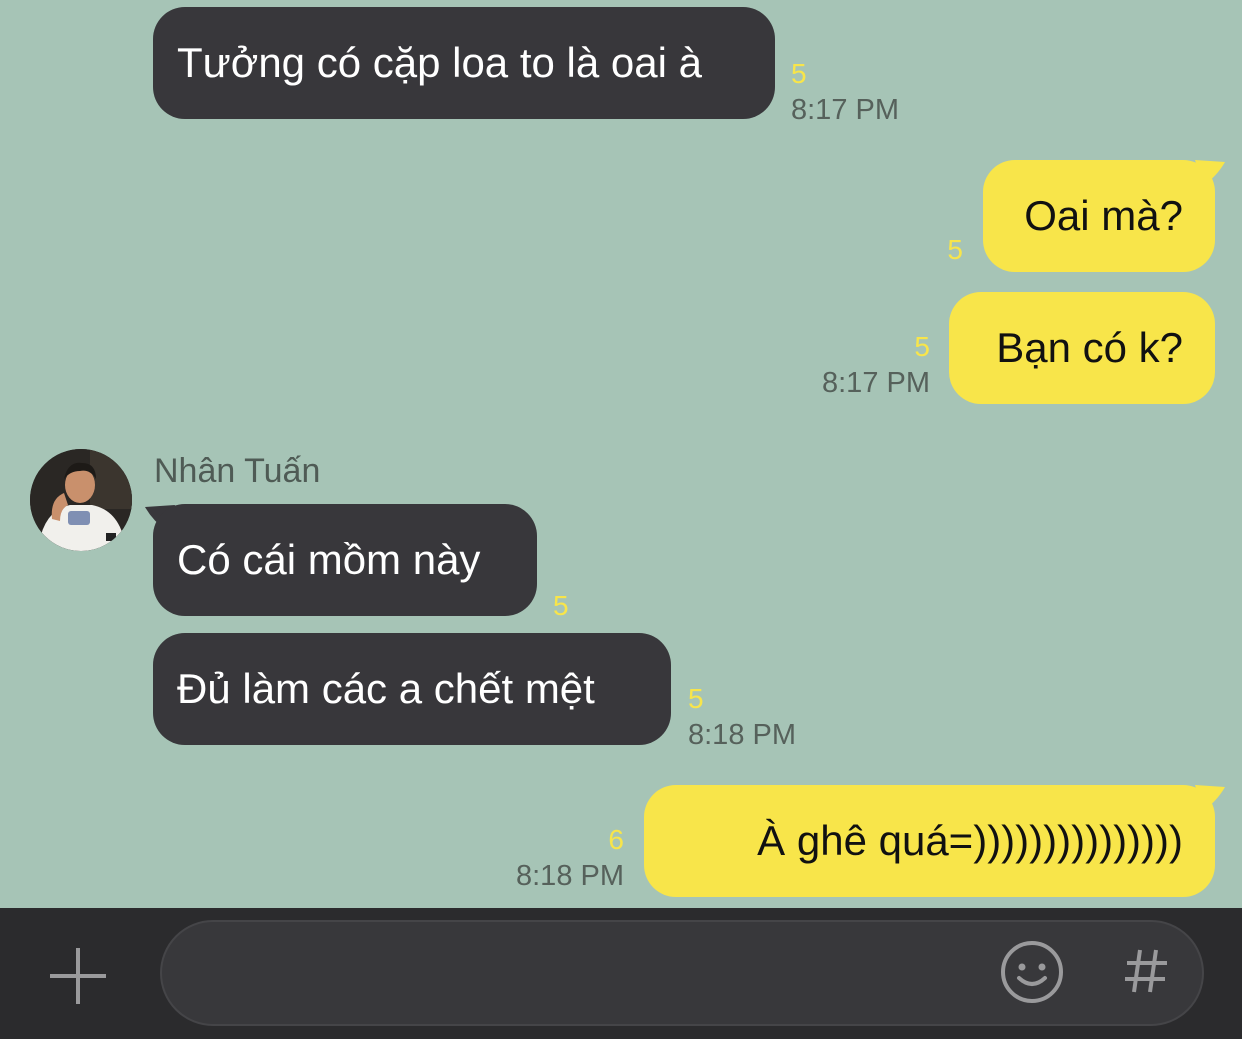 The image size is (1242, 1039). I want to click on message-meta: 5 8:18 PM, so click(742, 717).